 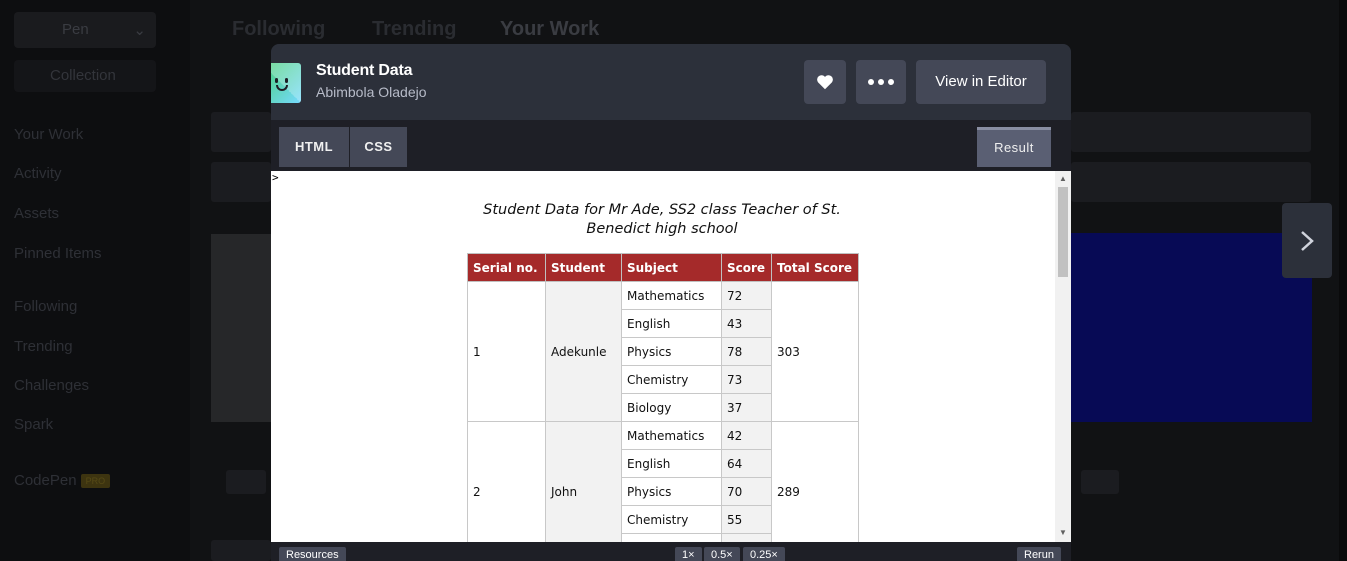 I want to click on tab-html: HTML, so click(x=314, y=147).